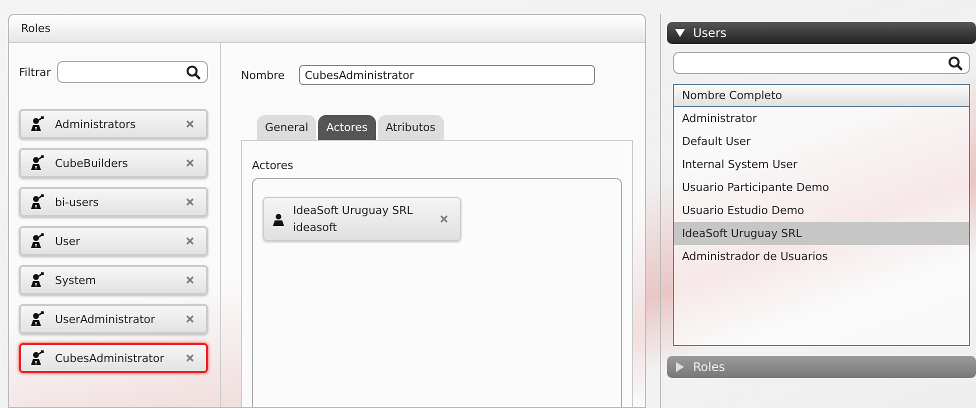 This screenshot has height=408, width=976. What do you see at coordinates (411, 127) in the screenshot?
I see `tab: Atributos` at bounding box center [411, 127].